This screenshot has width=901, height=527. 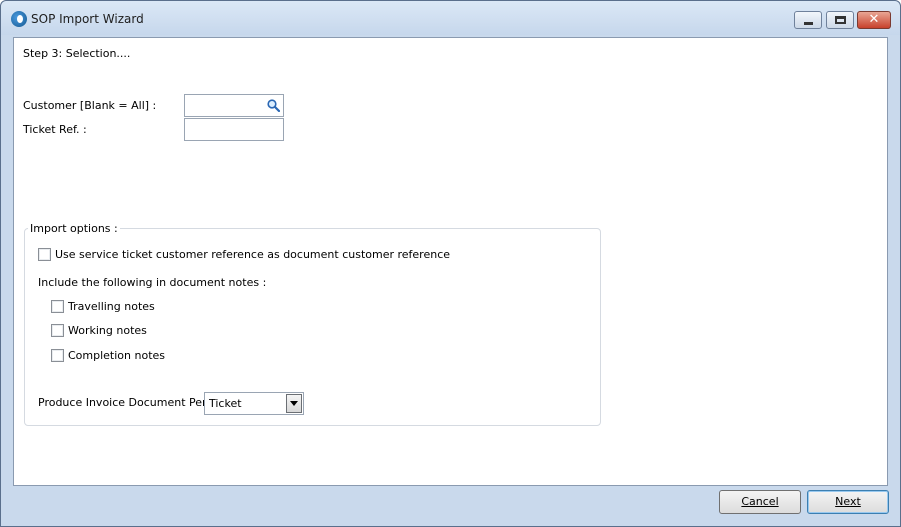 What do you see at coordinates (117, 355) in the screenshot?
I see `completion-notes-label: Completion notes` at bounding box center [117, 355].